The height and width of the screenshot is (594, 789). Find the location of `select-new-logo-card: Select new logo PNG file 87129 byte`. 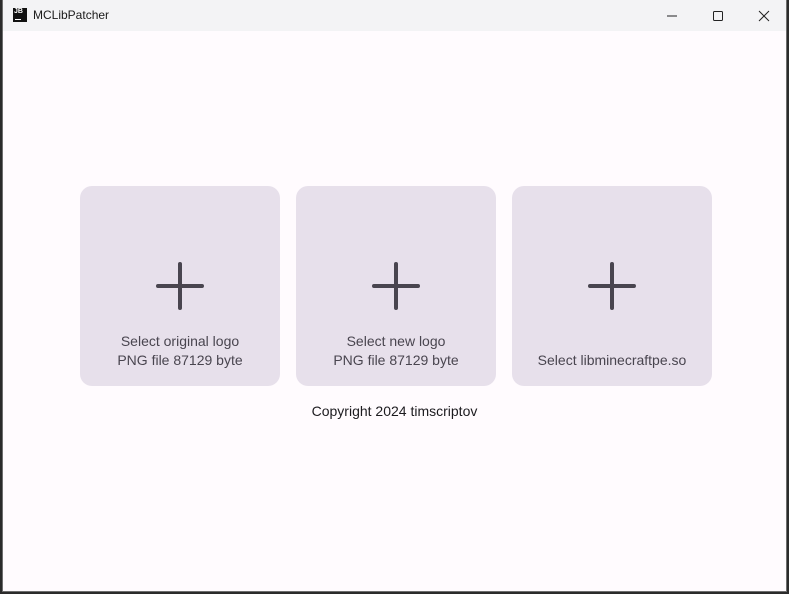

select-new-logo-card: Select new logo PNG file 87129 byte is located at coordinates (396, 286).